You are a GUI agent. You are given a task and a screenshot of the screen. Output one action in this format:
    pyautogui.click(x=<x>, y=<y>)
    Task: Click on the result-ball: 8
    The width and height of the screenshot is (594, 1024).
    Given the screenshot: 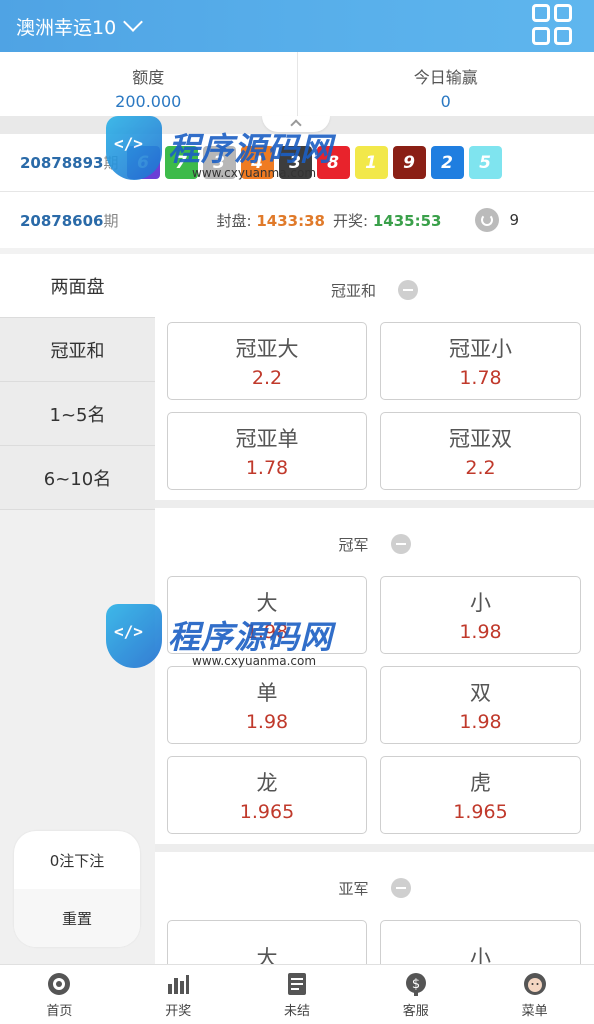 What is the action you would take?
    pyautogui.click(x=333, y=162)
    